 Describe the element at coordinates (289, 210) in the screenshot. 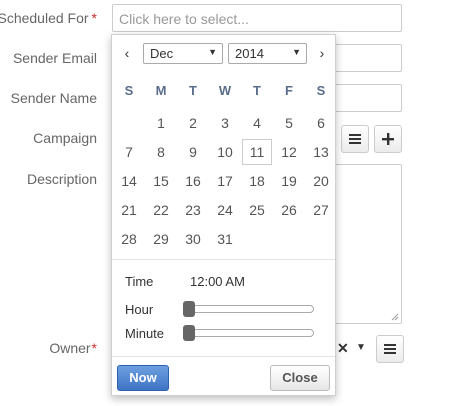

I see `calendar-day: 26` at that location.